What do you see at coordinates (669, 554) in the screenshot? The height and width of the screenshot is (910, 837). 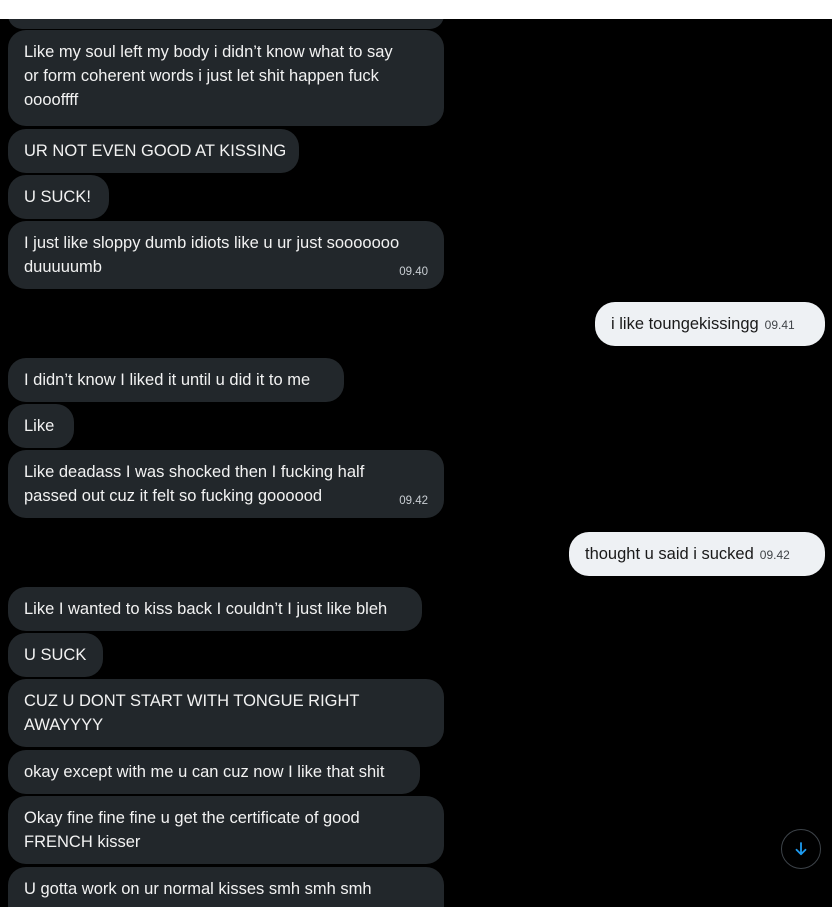 I see `message-line: thought u said i sucked` at bounding box center [669, 554].